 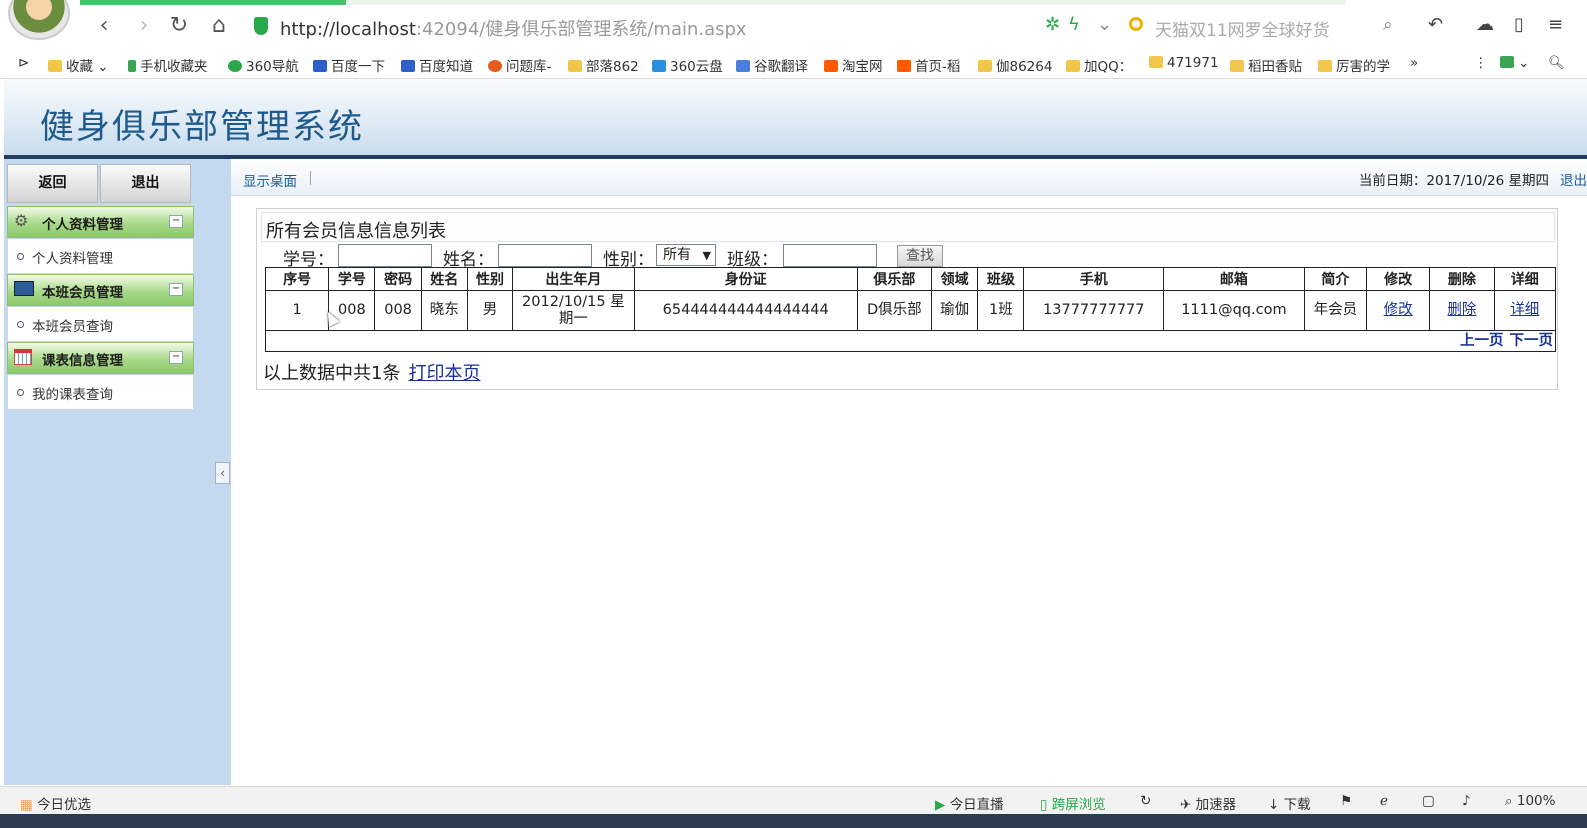 I want to click on reload-icon: ↻, so click(x=179, y=26).